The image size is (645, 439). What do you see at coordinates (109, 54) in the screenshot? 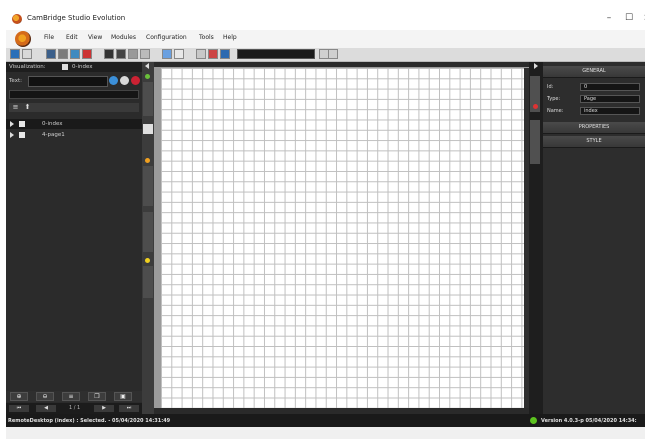
I see `layout-icon` at bounding box center [109, 54].